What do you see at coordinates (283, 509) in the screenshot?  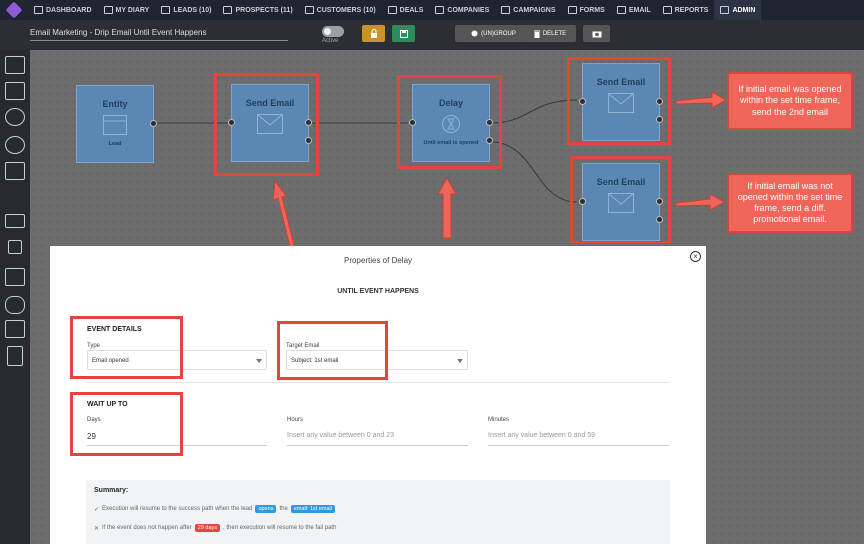 I see `summary-text: the` at bounding box center [283, 509].